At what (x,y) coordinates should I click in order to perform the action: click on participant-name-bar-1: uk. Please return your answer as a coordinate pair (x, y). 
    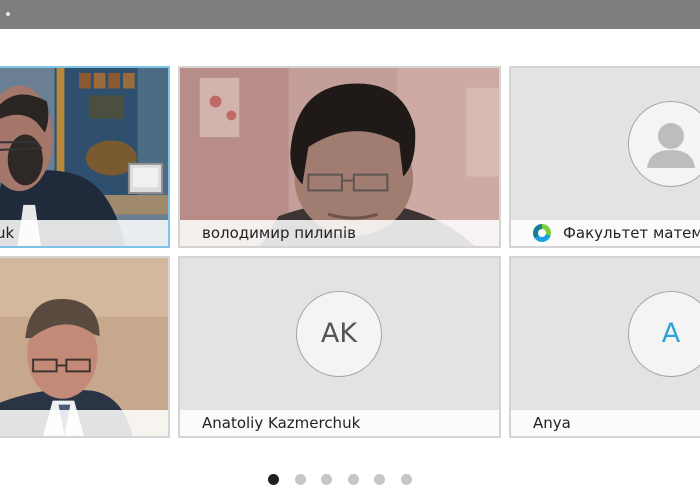
    Looking at the image, I should click on (84, 233).